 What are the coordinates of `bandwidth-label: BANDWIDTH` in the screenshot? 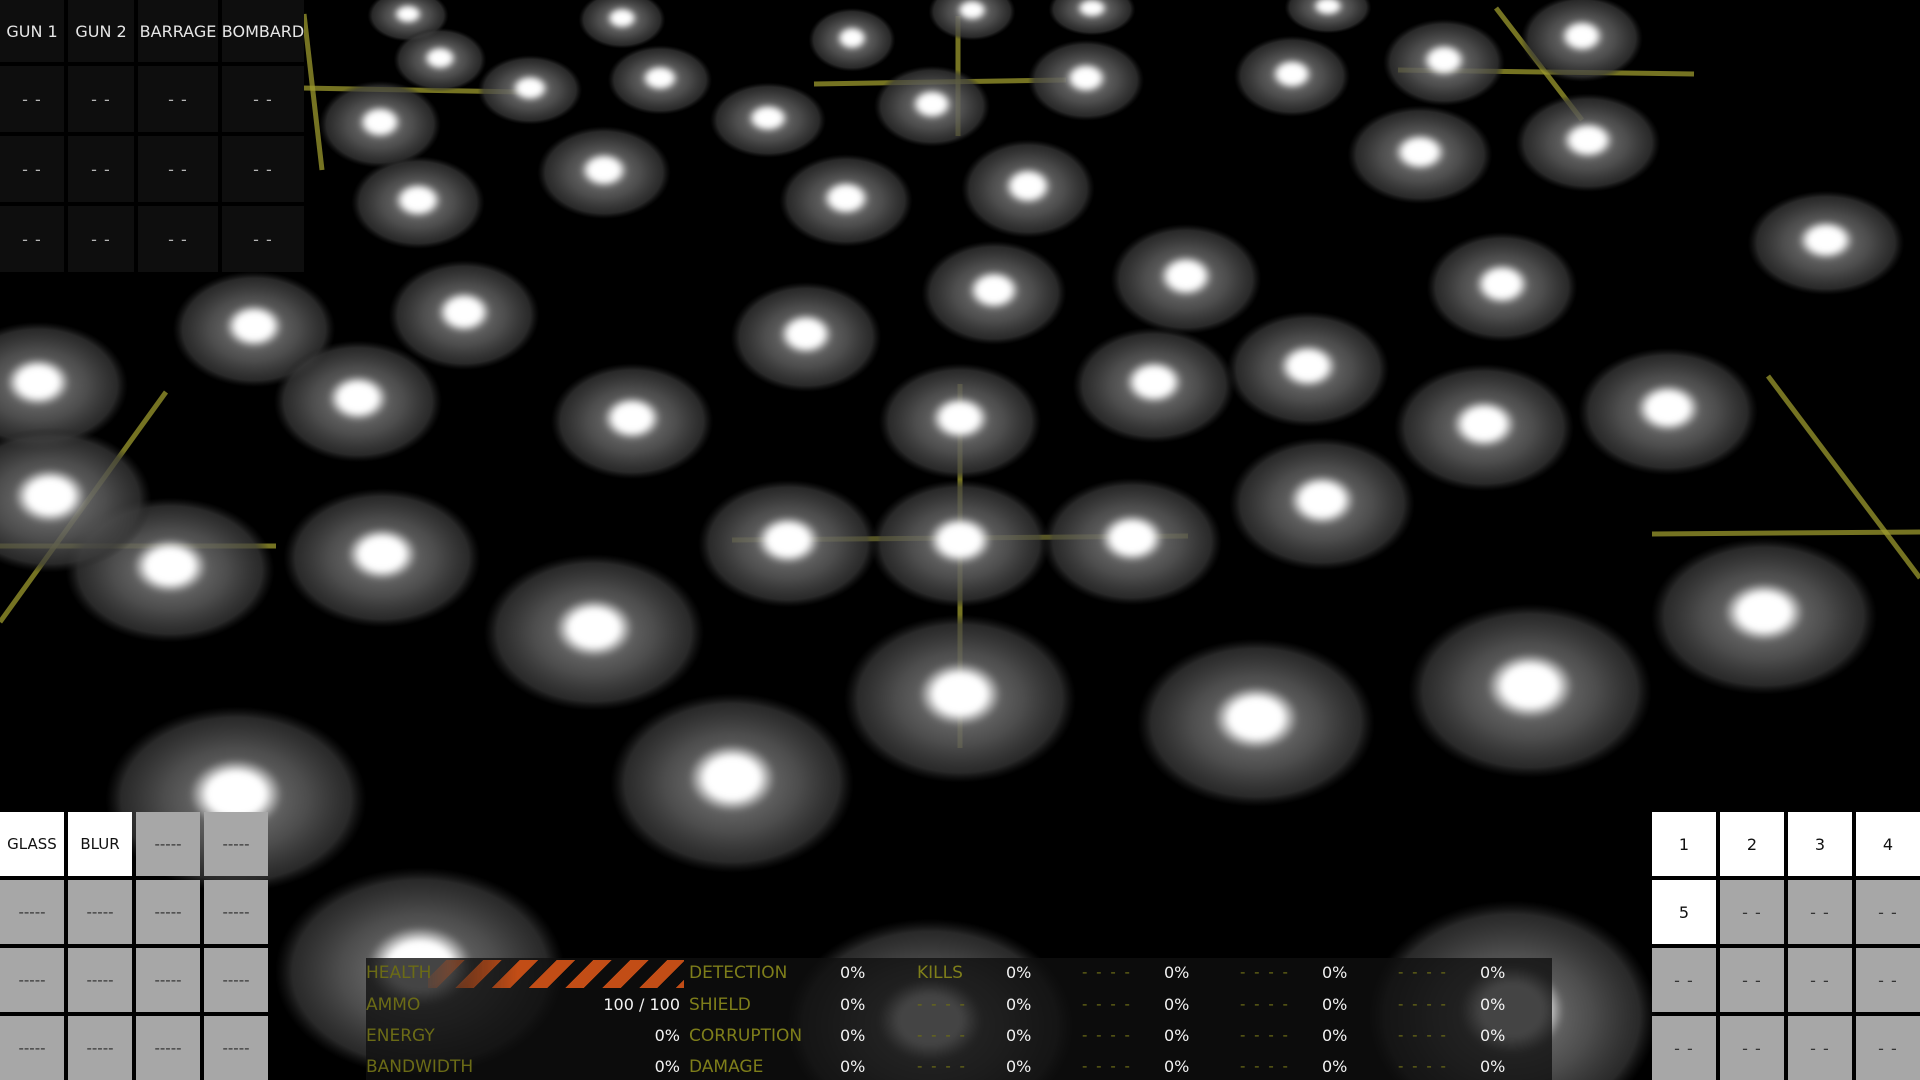 It's located at (420, 1067).